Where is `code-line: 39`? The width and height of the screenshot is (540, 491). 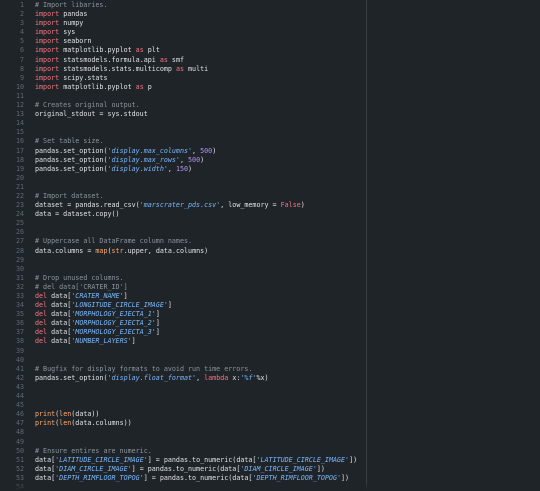 code-line: 39 is located at coordinates (270, 351).